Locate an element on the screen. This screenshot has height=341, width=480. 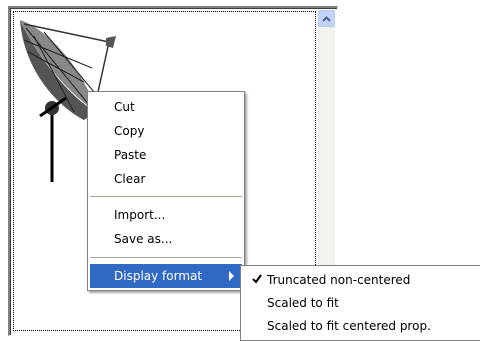
menu-item-cut: Cut is located at coordinates (166, 107).